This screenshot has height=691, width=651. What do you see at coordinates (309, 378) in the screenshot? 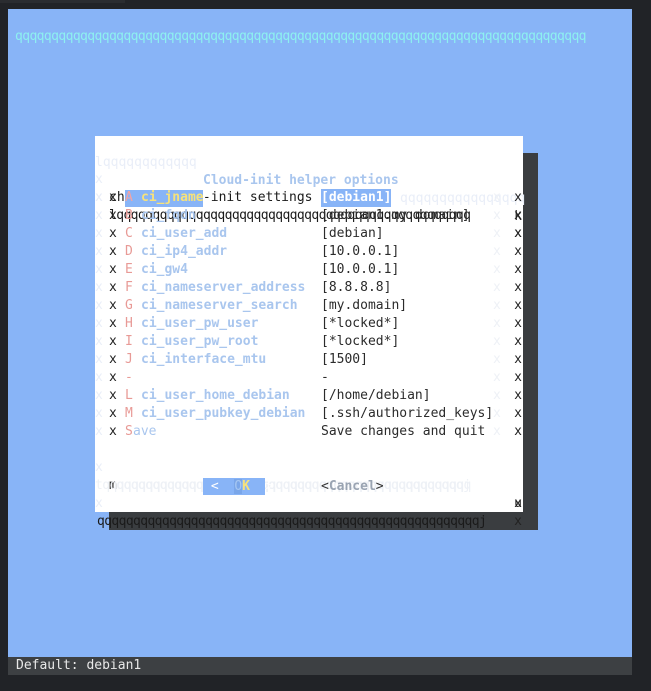
I see `menu-item: xx--xx` at bounding box center [309, 378].